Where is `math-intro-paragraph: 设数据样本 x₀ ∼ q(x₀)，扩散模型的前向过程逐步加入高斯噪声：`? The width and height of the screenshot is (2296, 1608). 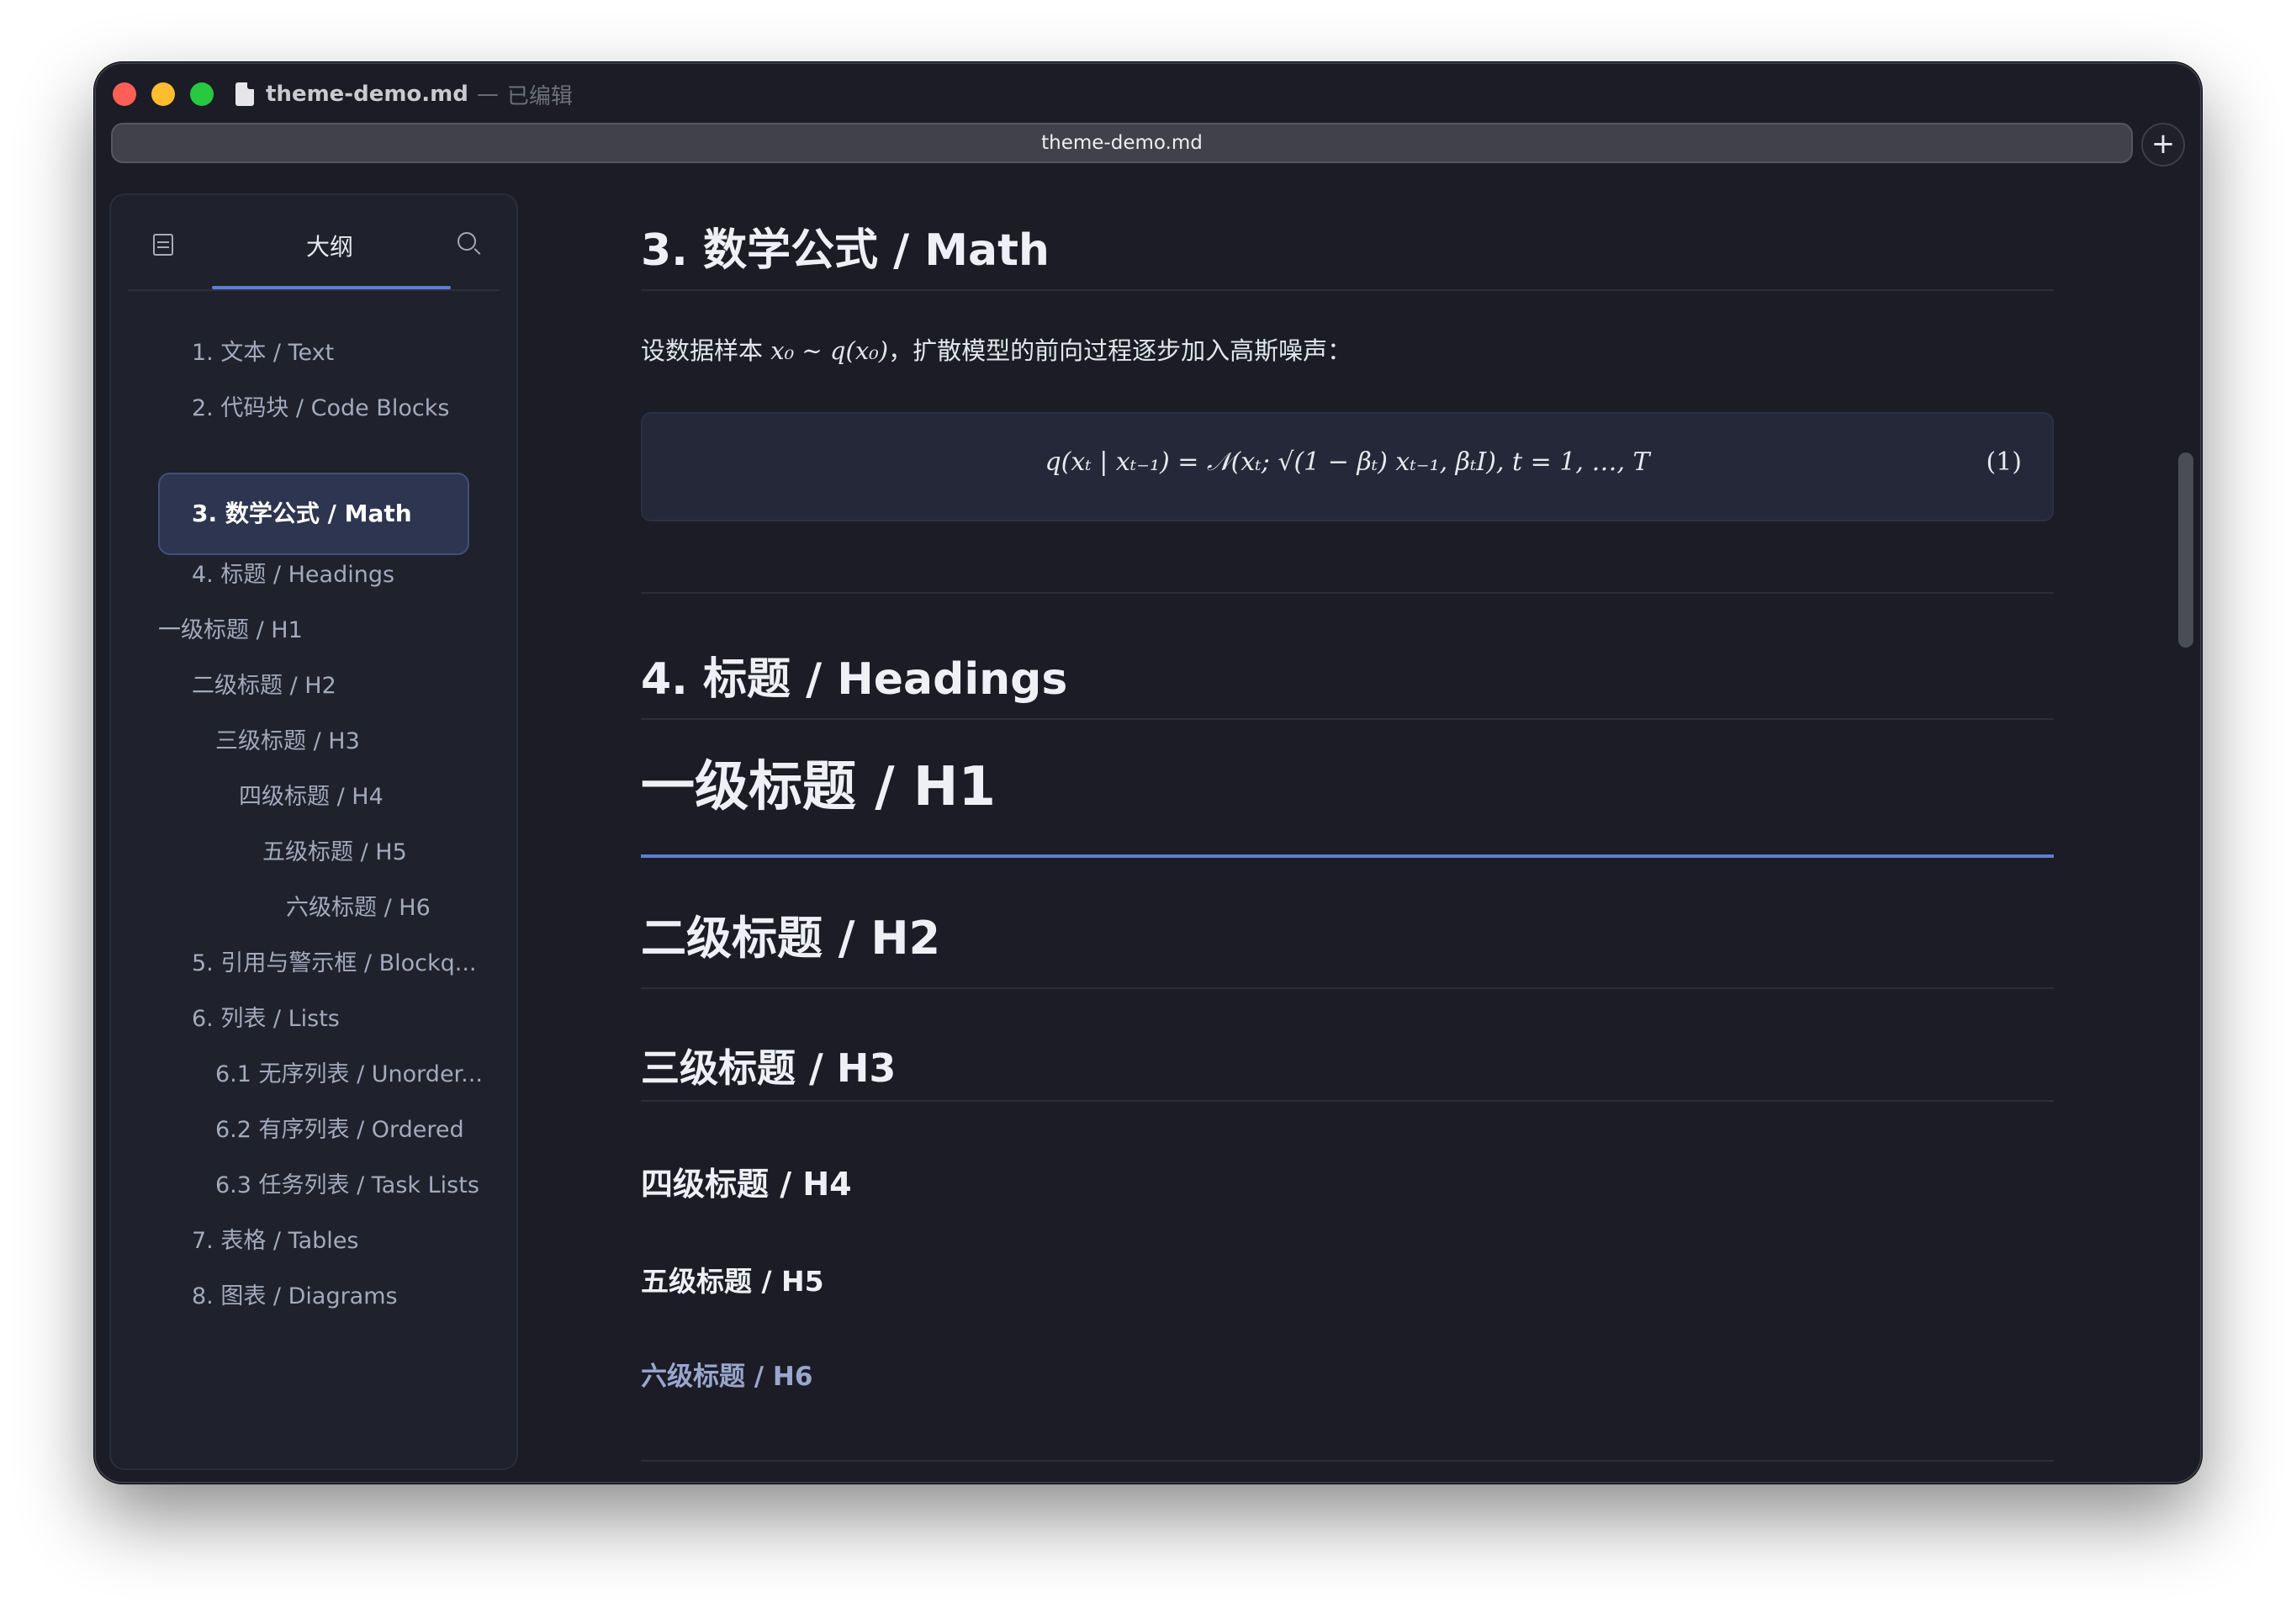
math-intro-paragraph: 设数据样本 x₀ ∼ q(x₀)，扩散模型的前向过程逐步加入高斯噪声： is located at coordinates (996, 349).